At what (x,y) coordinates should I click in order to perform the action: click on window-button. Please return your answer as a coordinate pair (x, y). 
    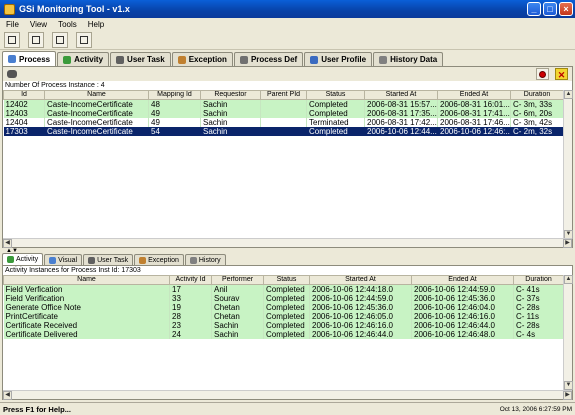
    Looking at the image, I should click on (60, 40).